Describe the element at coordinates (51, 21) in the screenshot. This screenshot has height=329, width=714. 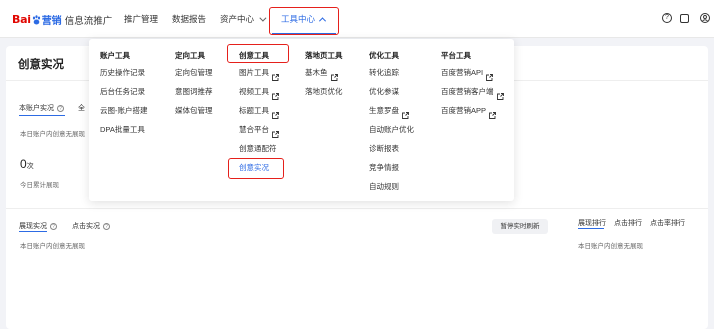
I see `logo-brand: 营销` at that location.